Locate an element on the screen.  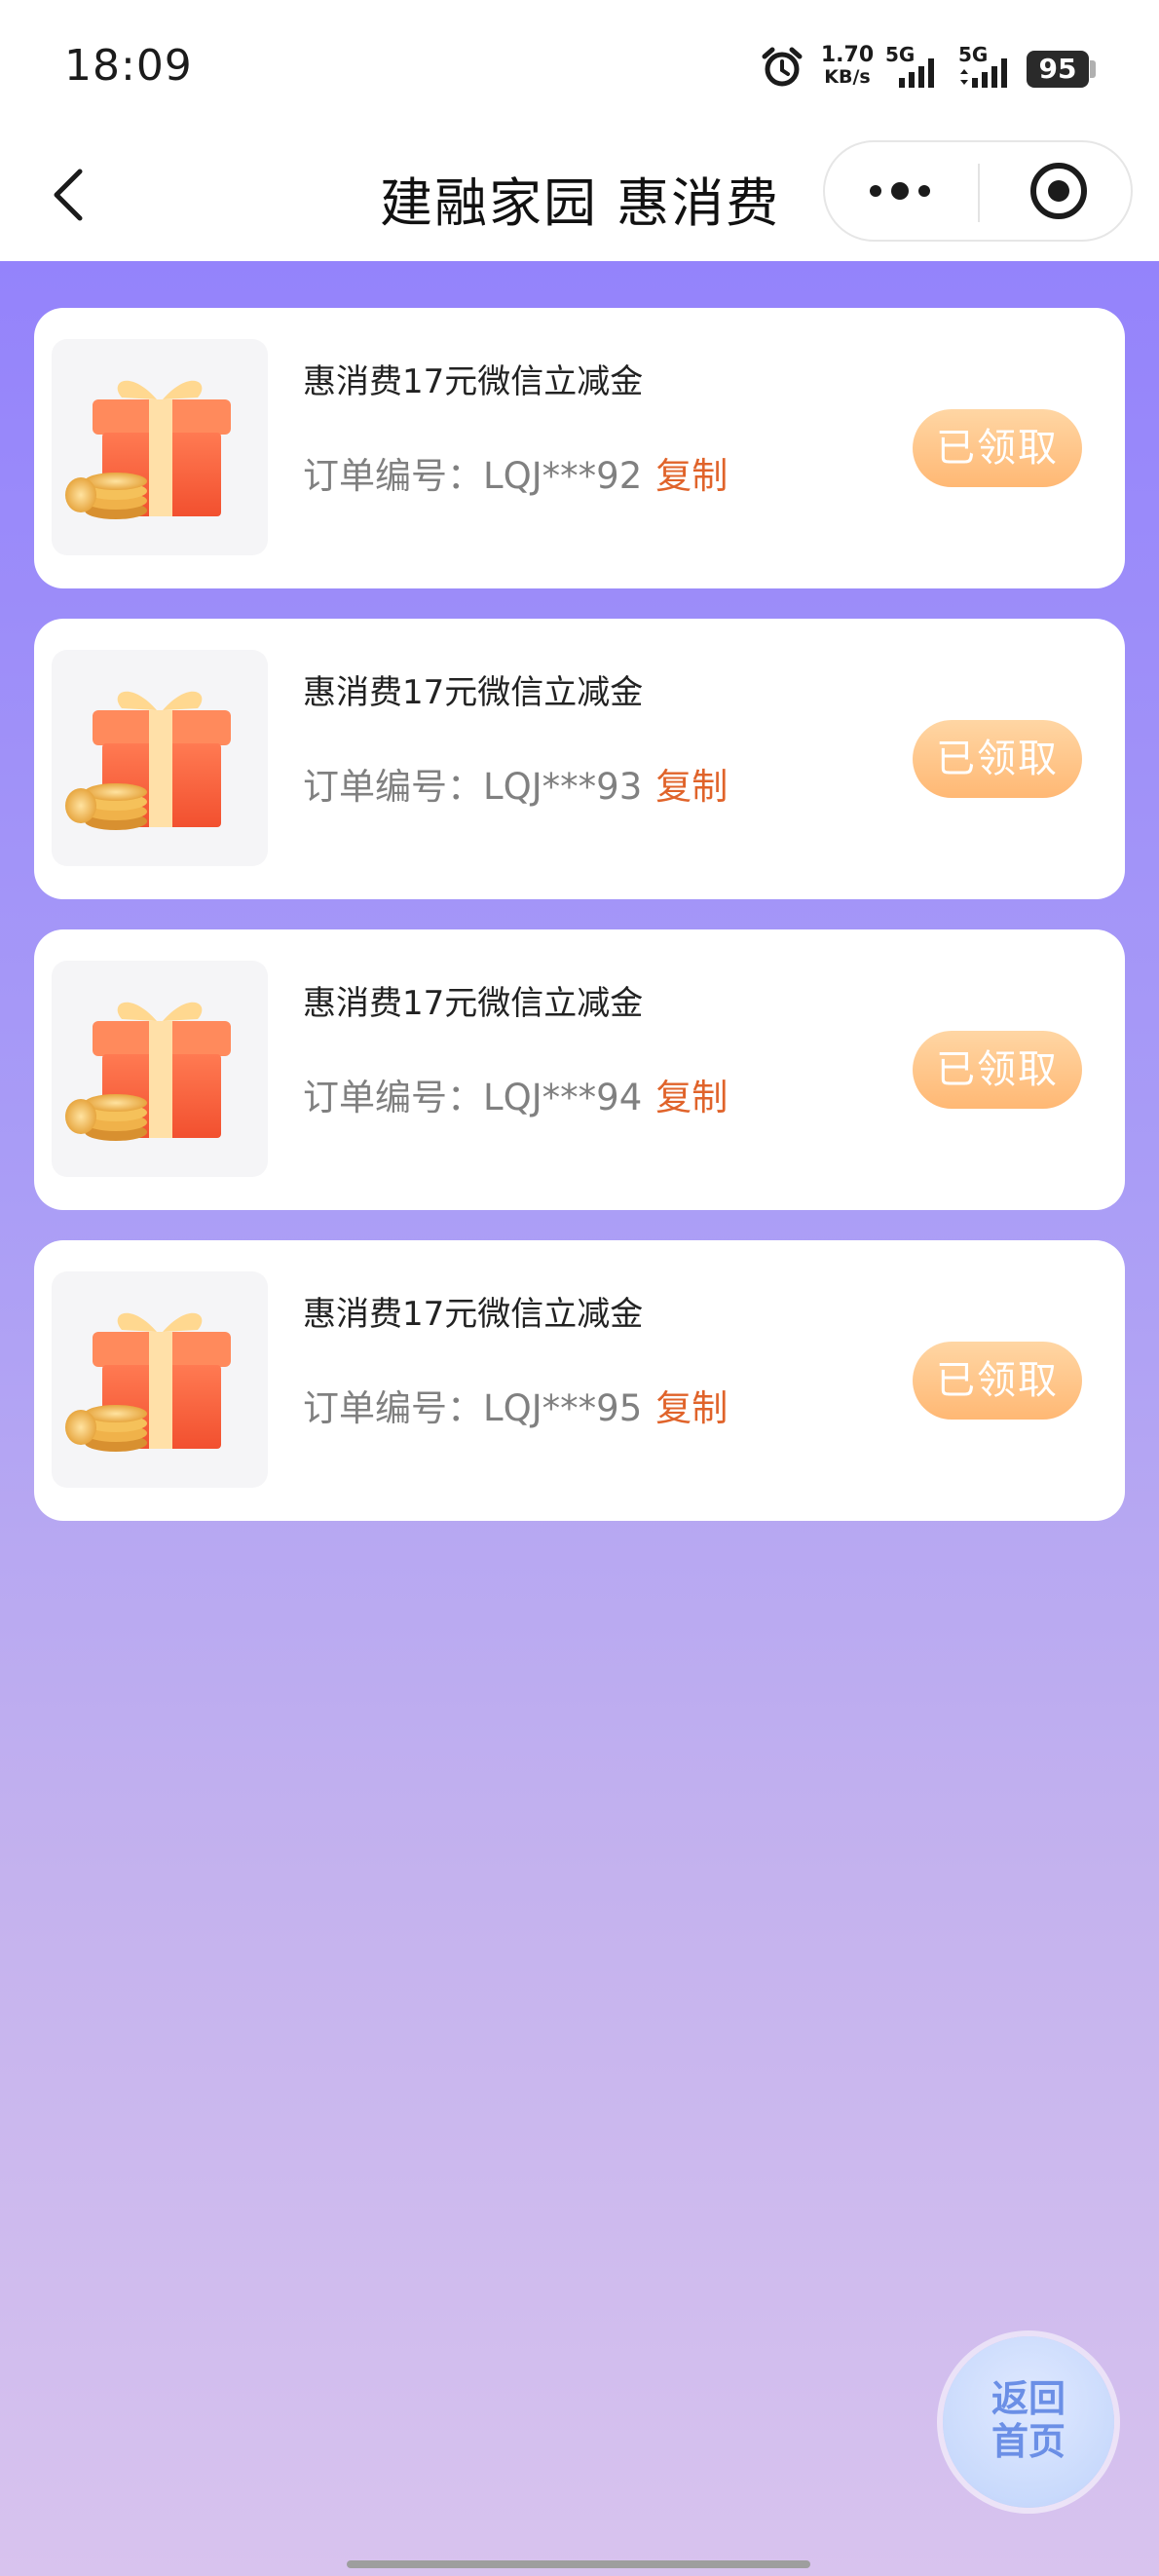
order-number-row: 订单编号：LQJ***95 复制 is located at coordinates (515, 1405).